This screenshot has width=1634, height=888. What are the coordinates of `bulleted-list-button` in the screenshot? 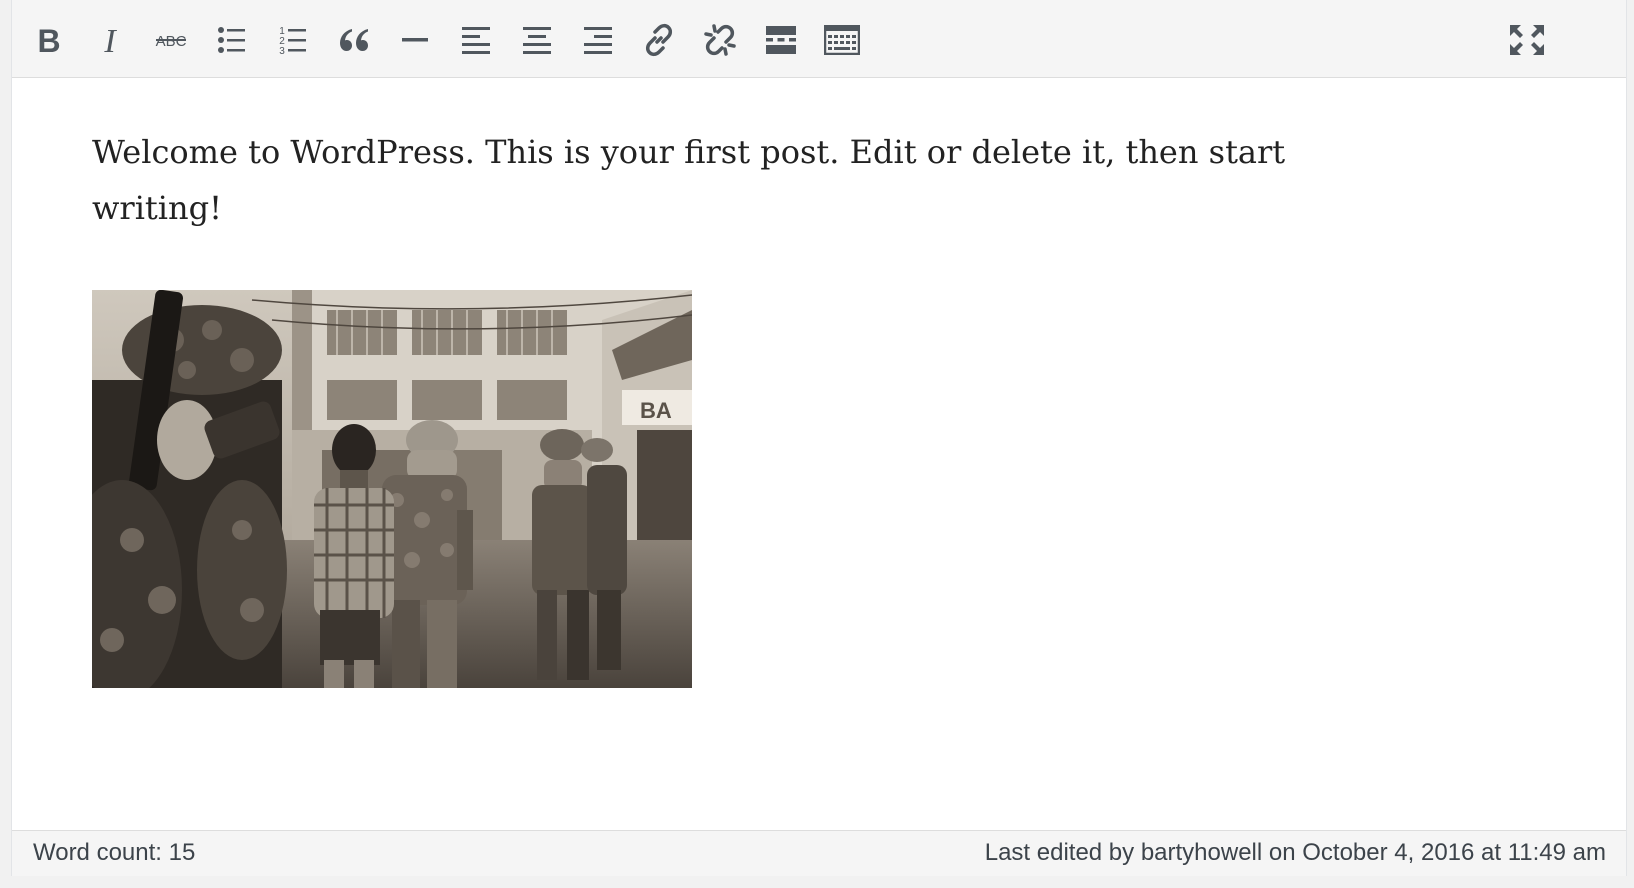 It's located at (232, 40).